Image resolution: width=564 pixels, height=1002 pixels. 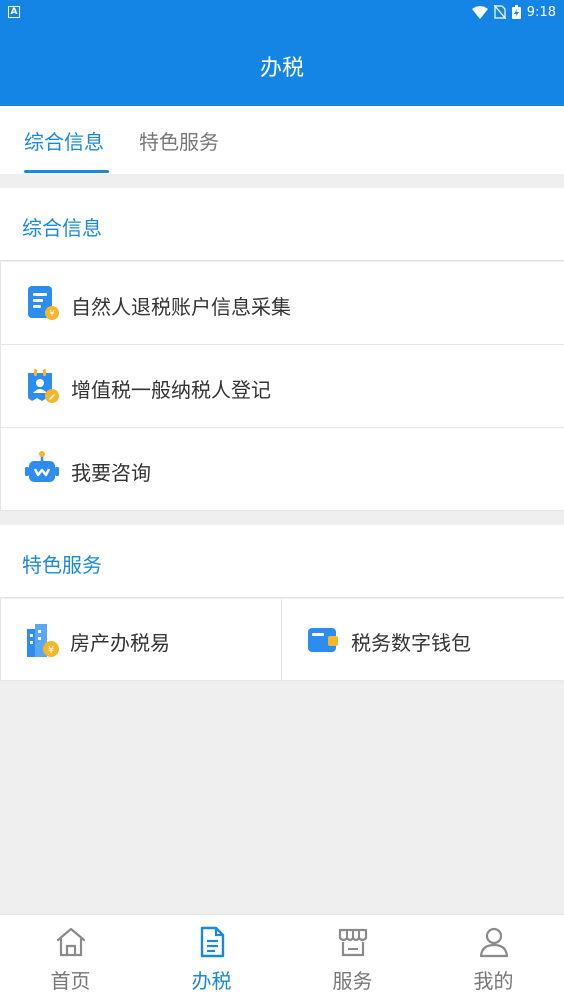 What do you see at coordinates (352, 942) in the screenshot?
I see `store-icon` at bounding box center [352, 942].